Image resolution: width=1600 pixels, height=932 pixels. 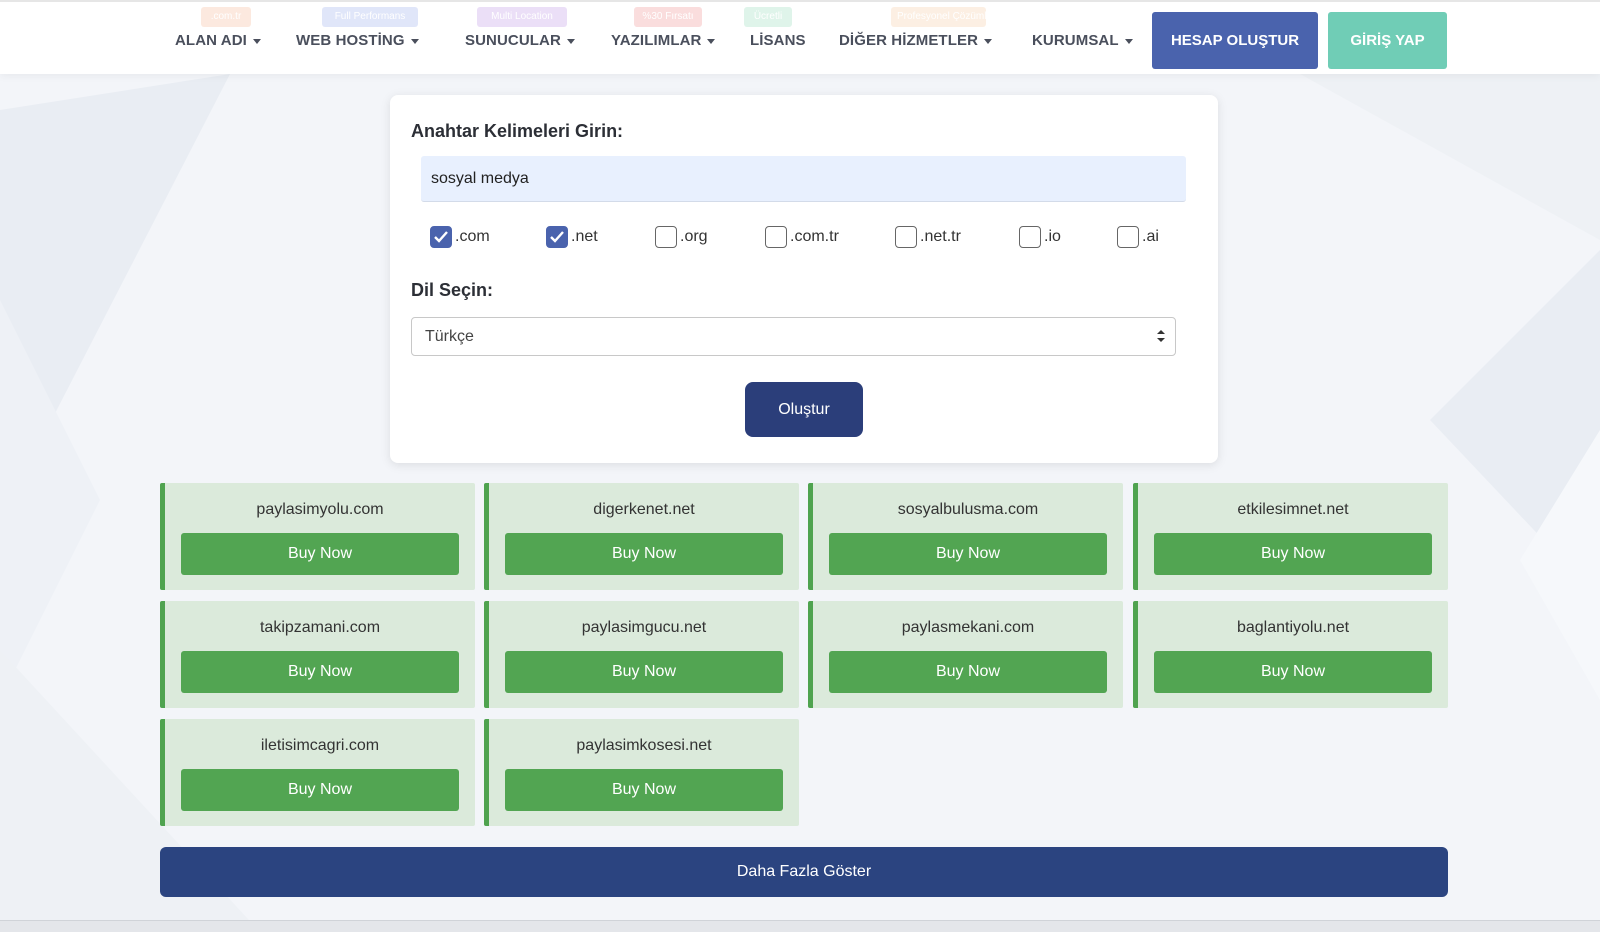 I want to click on domain-card: takipzamani.com Buy Now, so click(x=317, y=654).